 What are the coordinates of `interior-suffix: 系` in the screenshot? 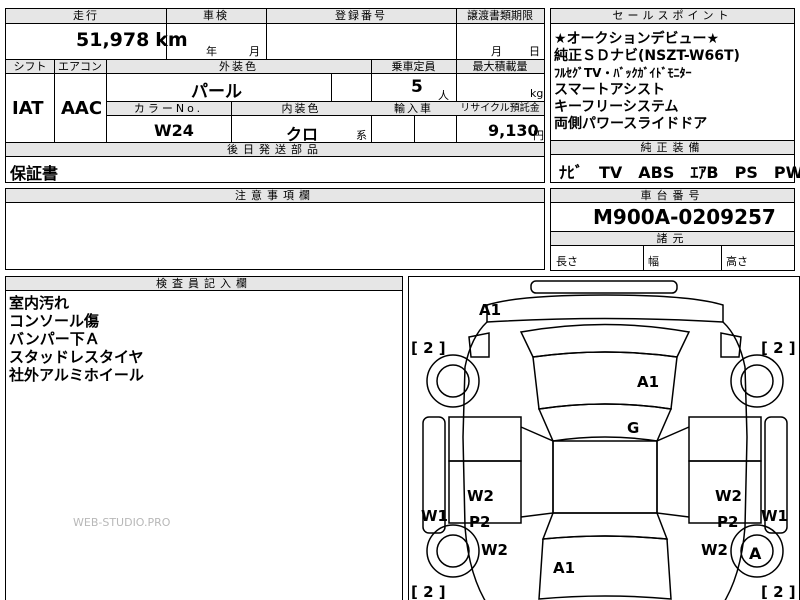 It's located at (361, 135).